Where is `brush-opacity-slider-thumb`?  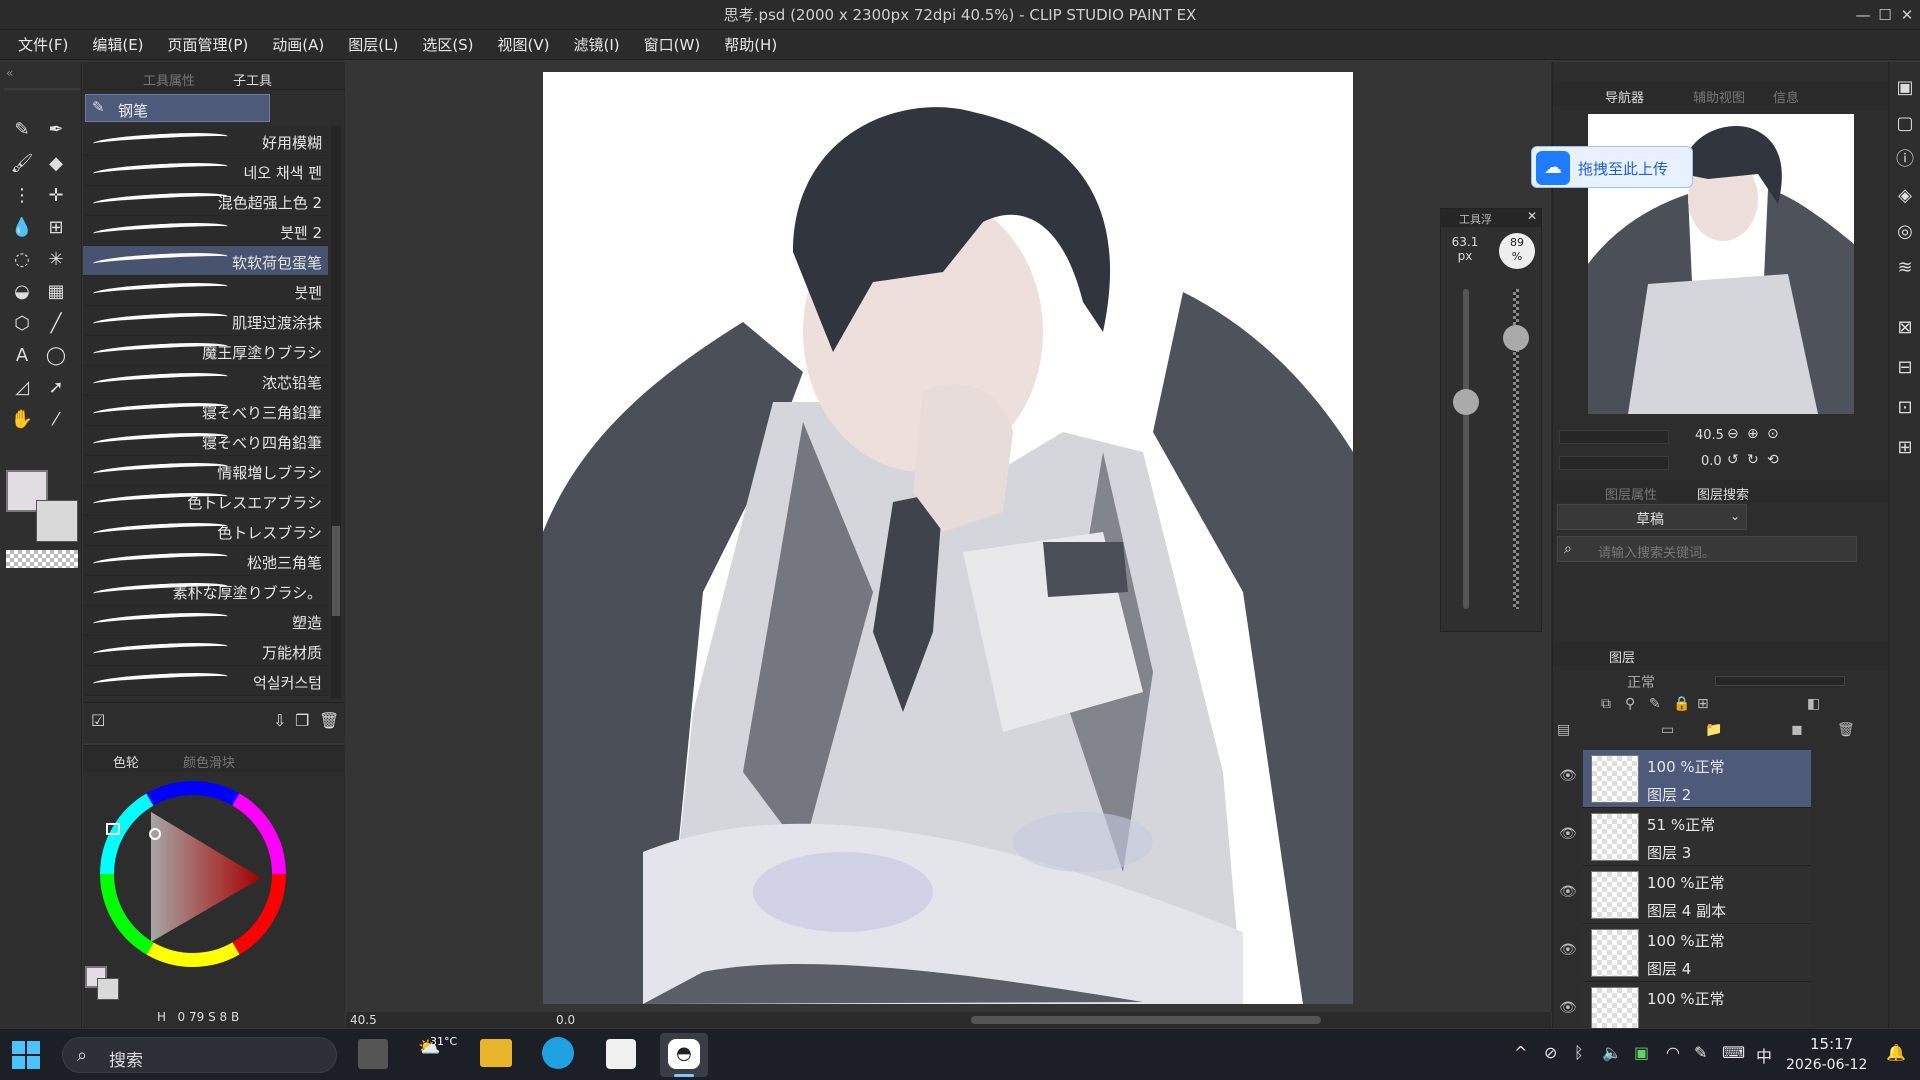 brush-opacity-slider-thumb is located at coordinates (1516, 338).